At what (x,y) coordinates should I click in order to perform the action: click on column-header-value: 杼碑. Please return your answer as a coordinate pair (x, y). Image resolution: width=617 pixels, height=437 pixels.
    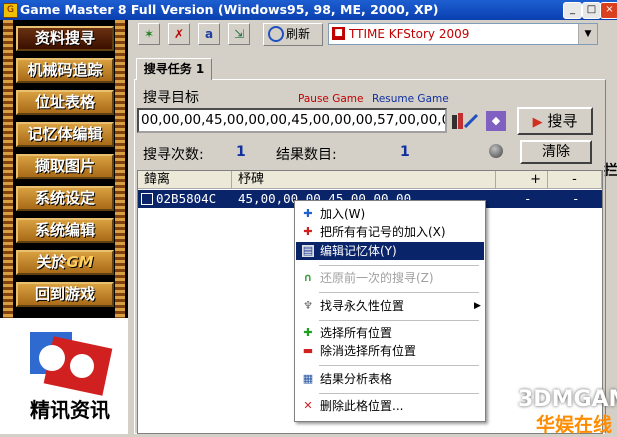
    Looking at the image, I should click on (364, 180).